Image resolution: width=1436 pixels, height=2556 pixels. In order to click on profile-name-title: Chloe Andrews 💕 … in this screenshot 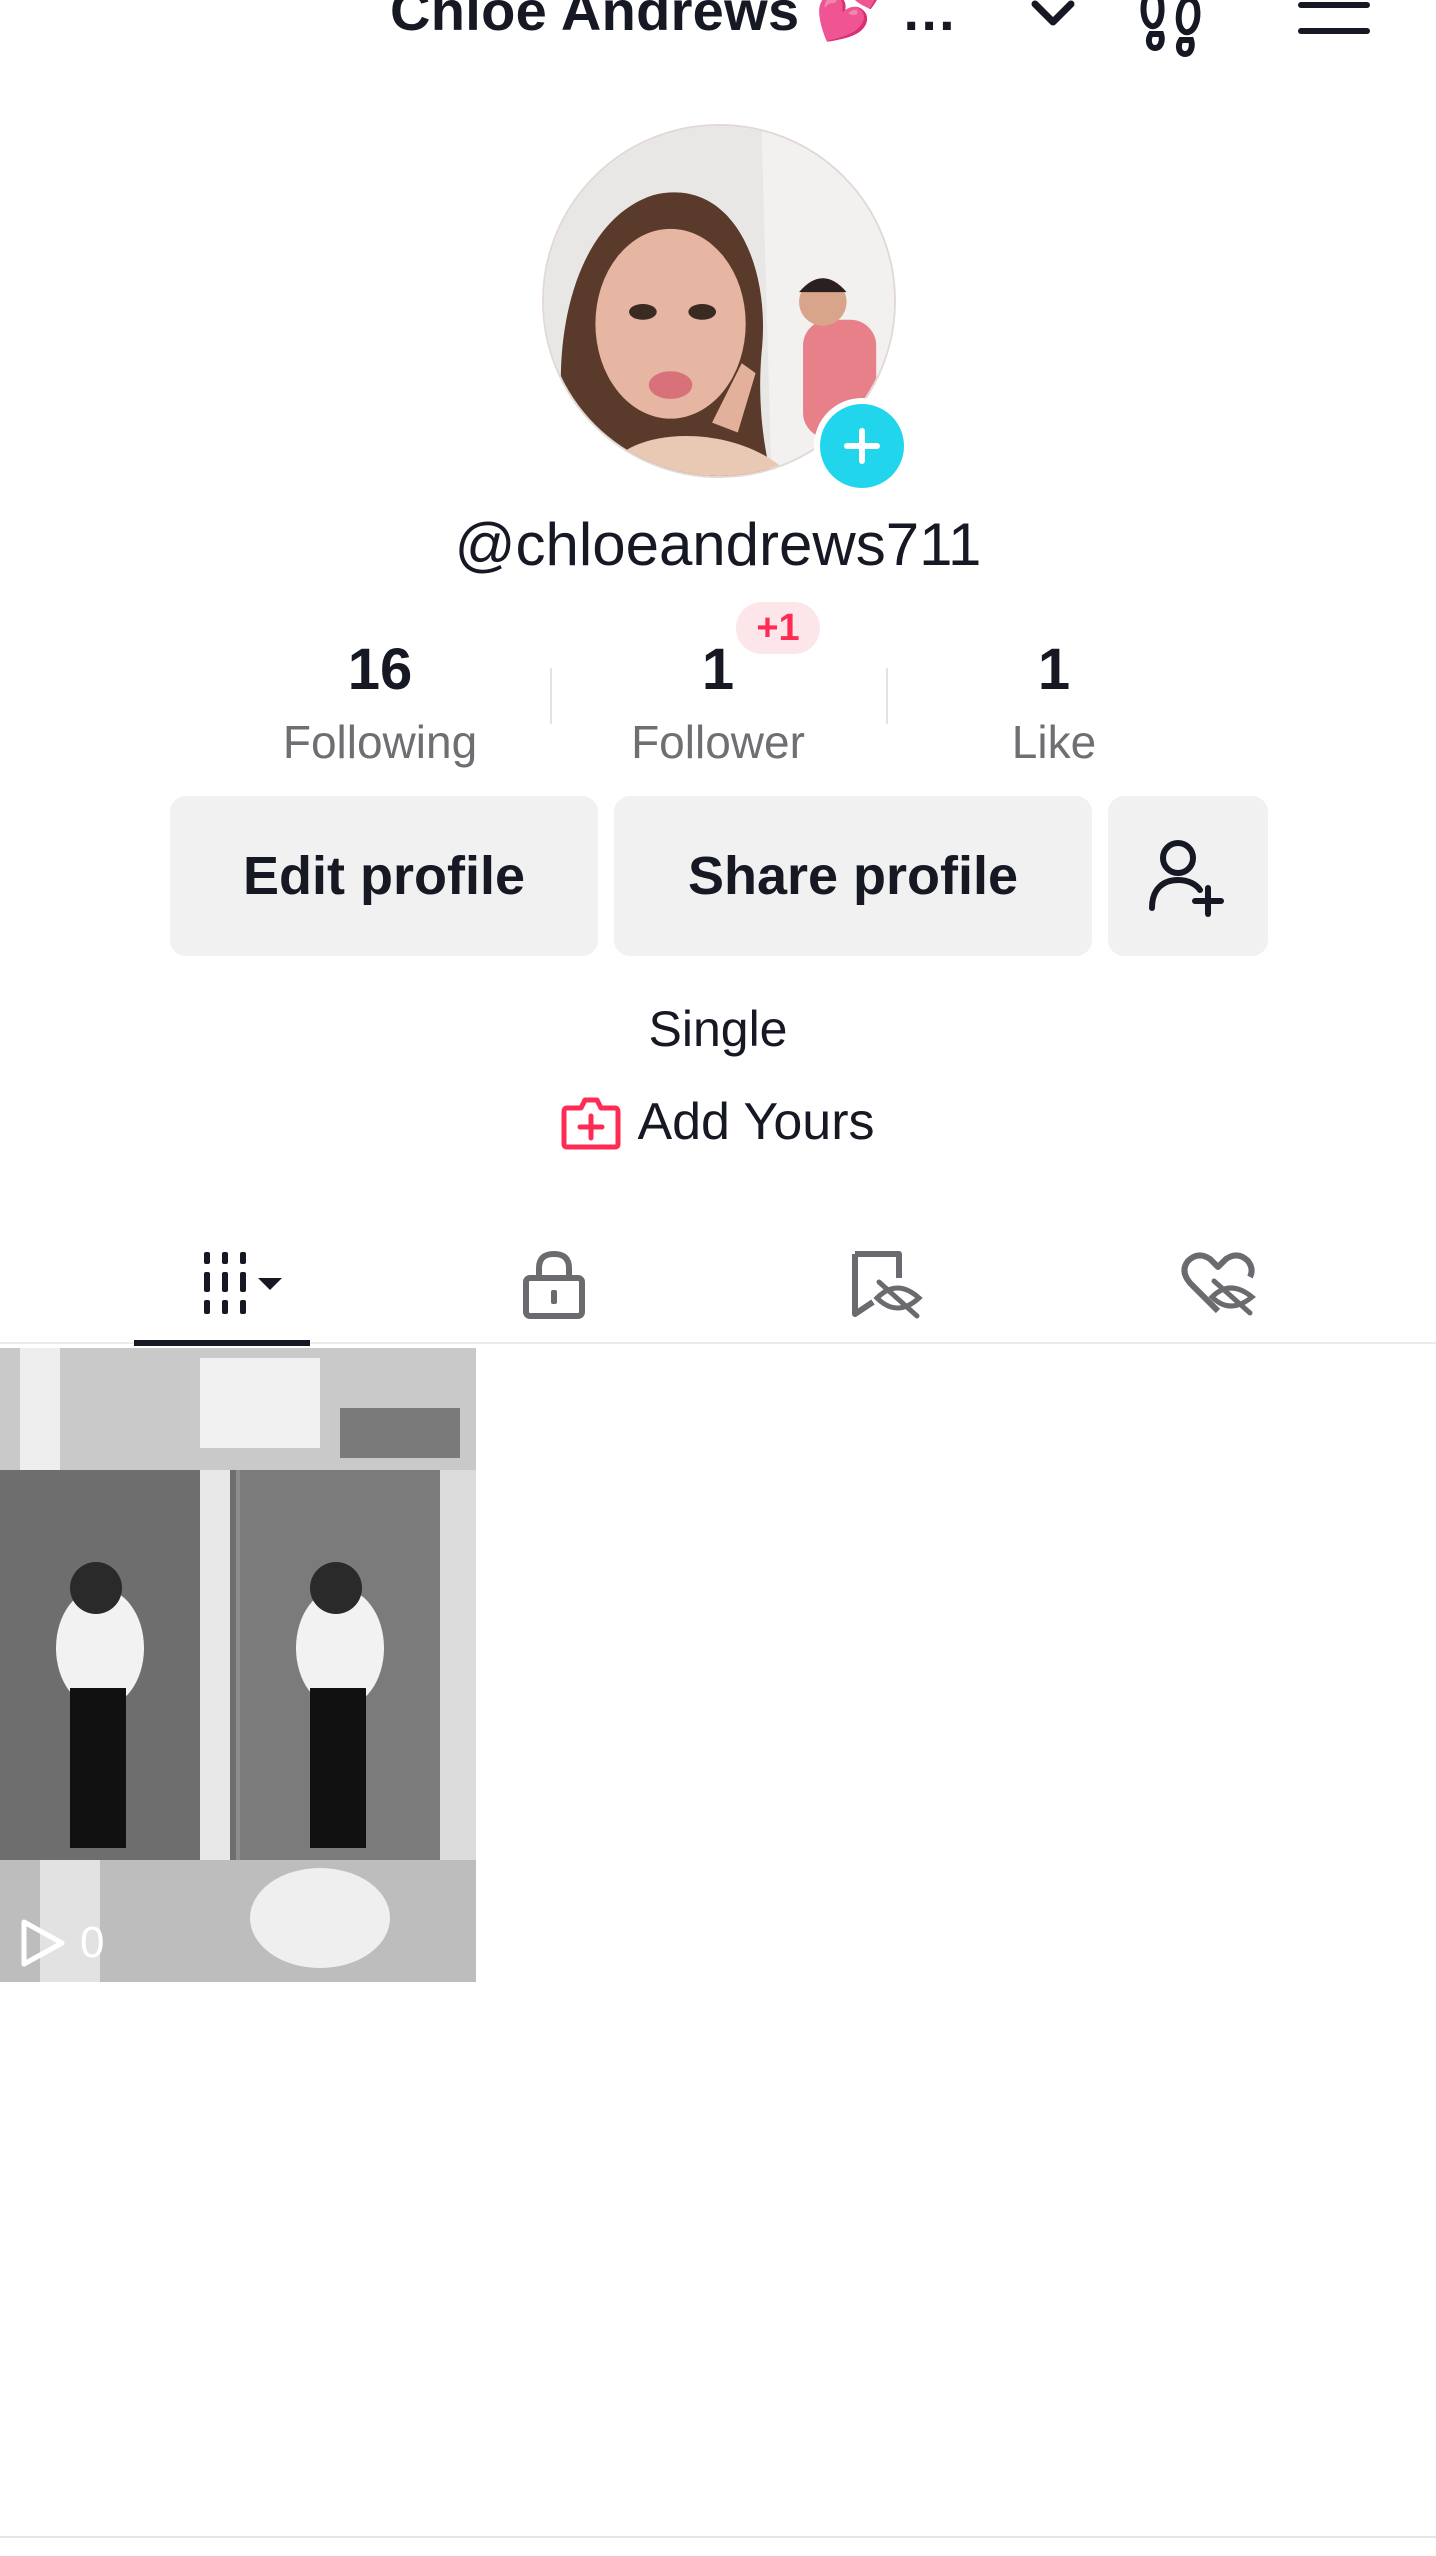, I will do `click(673, 22)`.